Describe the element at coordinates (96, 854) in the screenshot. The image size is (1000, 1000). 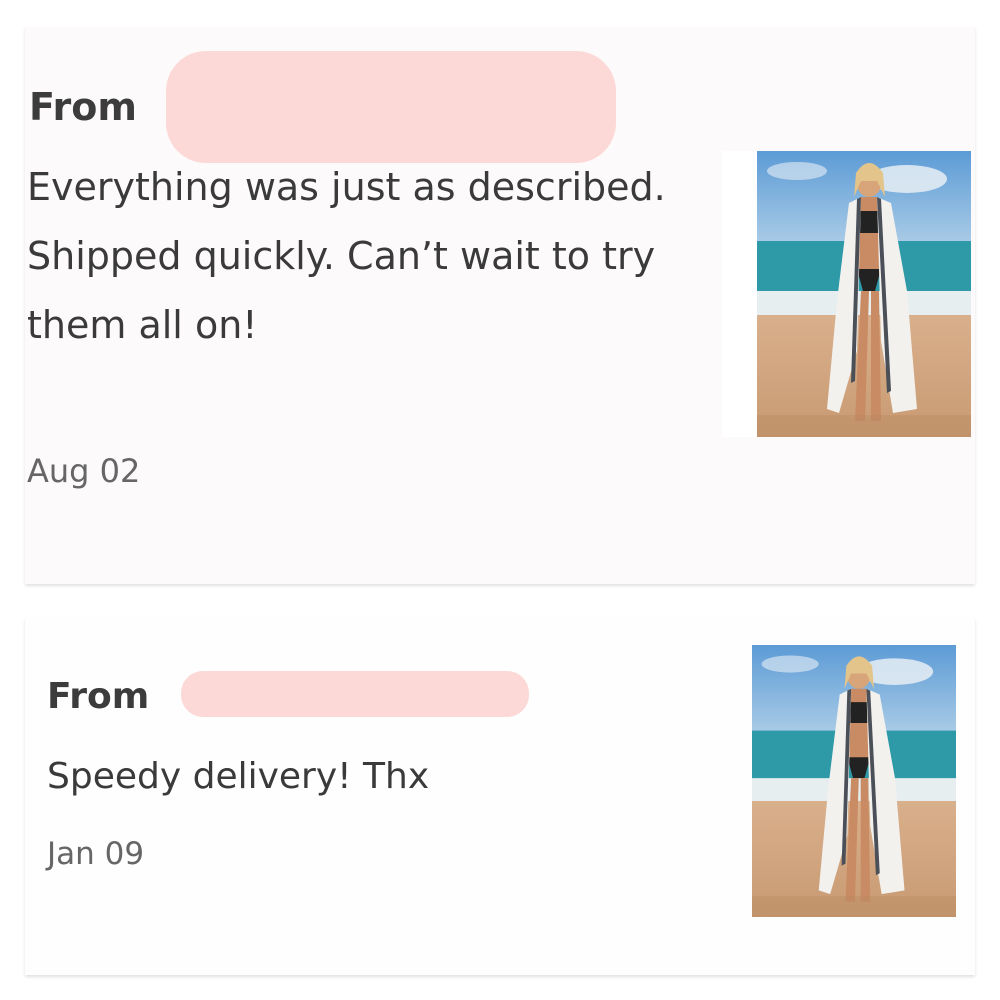
I see `review-date: Jan 09` at that location.